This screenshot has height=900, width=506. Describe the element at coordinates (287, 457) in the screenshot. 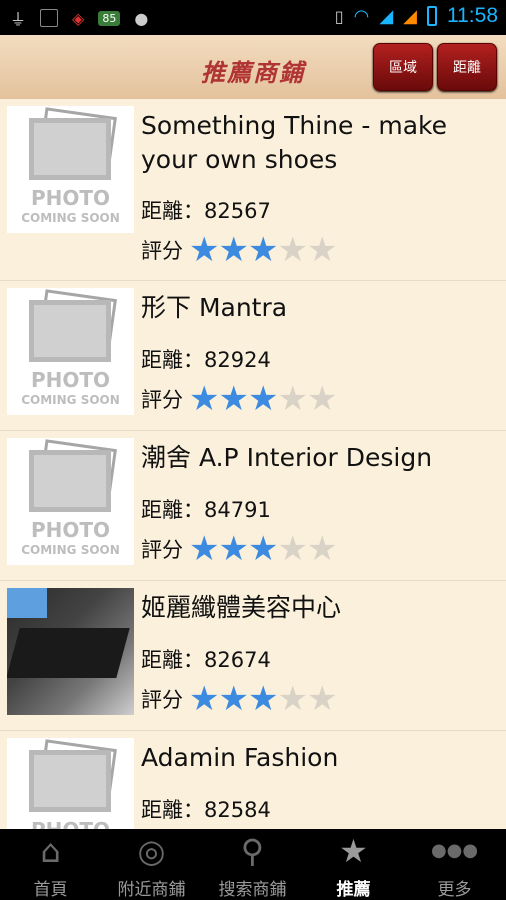

I see `shop-name: 潮舍 A.P Interior Design` at that location.